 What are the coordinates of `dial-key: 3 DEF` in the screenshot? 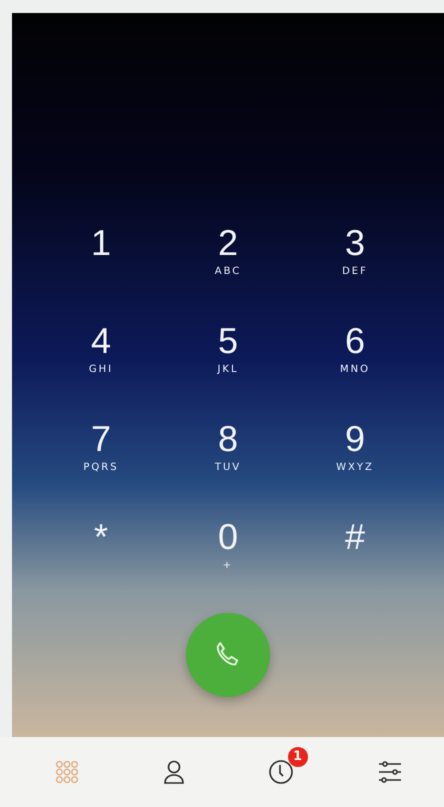 It's located at (355, 256).